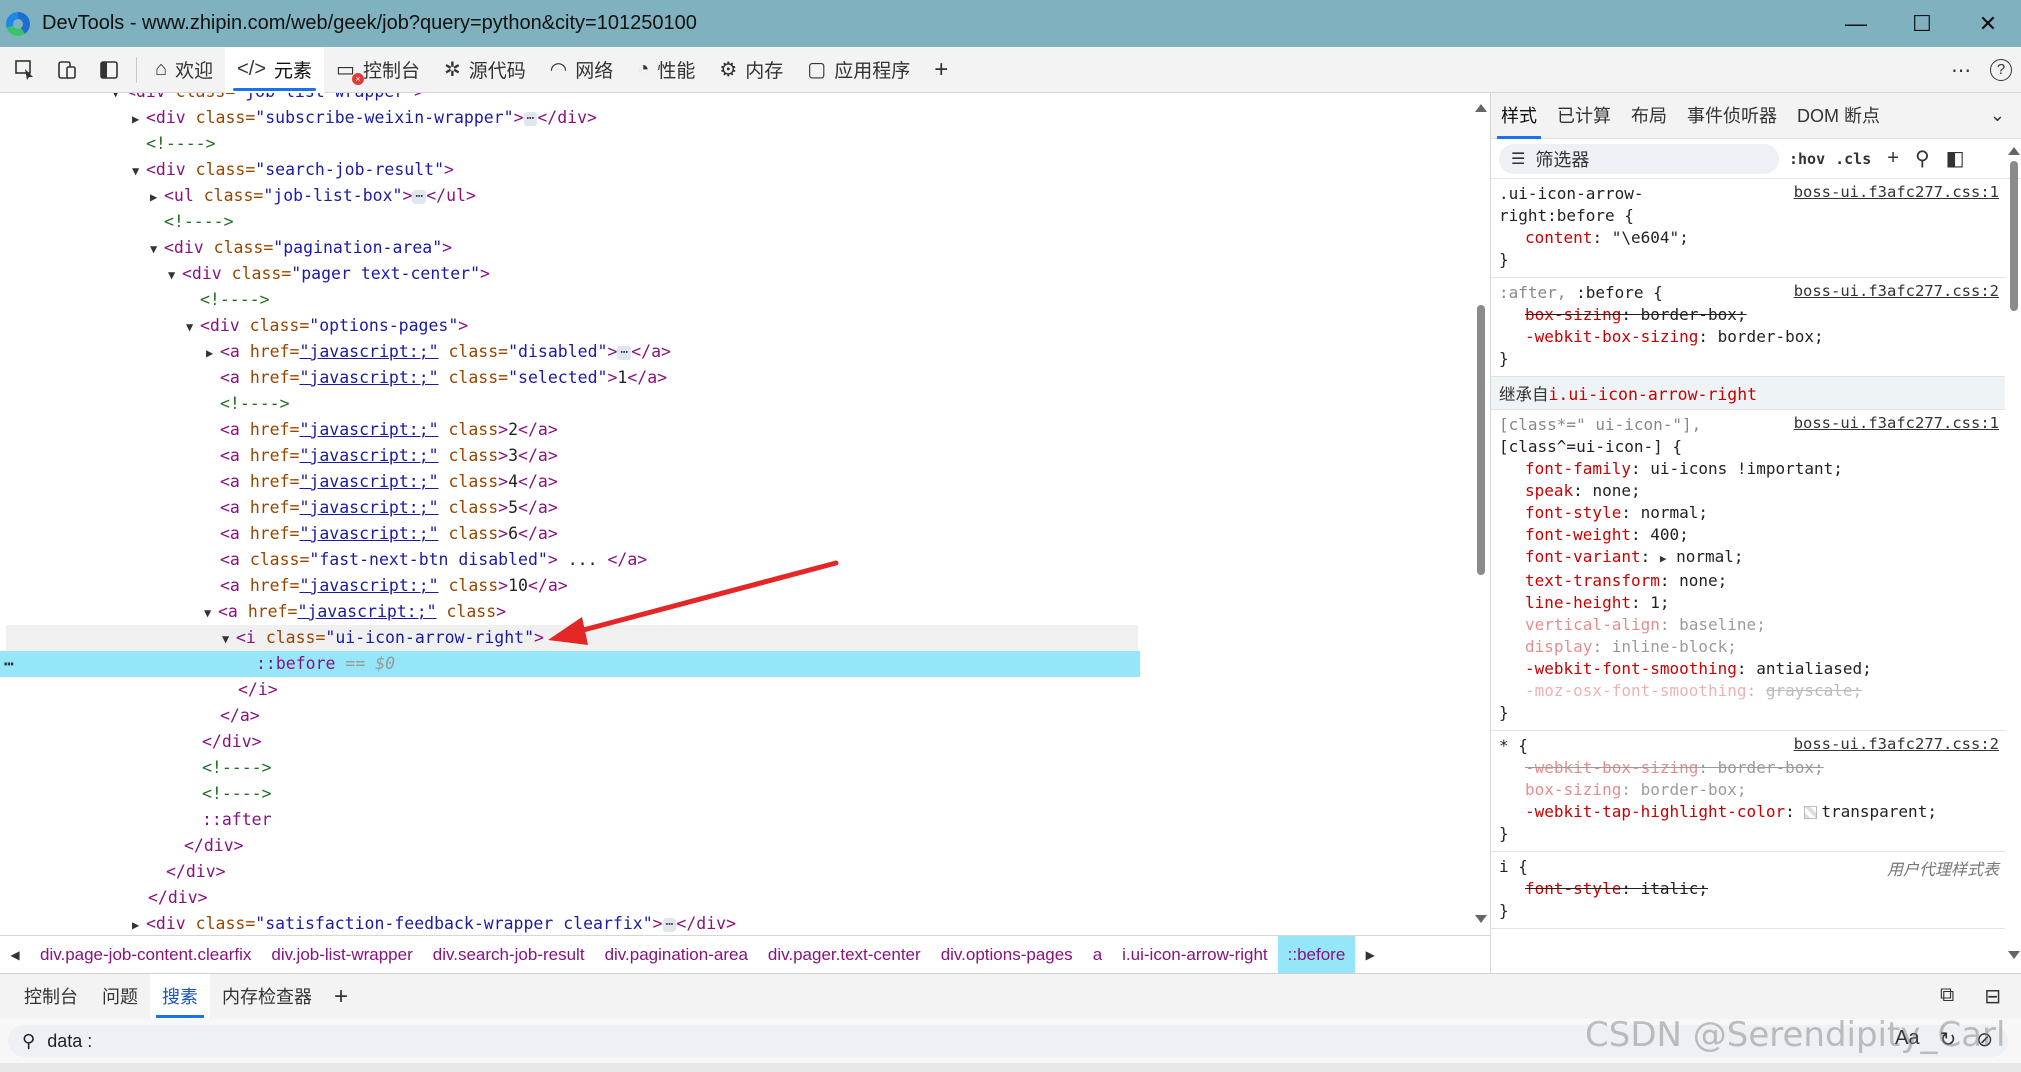 The image size is (2021, 1072). What do you see at coordinates (1955, 158) in the screenshot?
I see `toggle-sidebar-icon: ◧` at bounding box center [1955, 158].